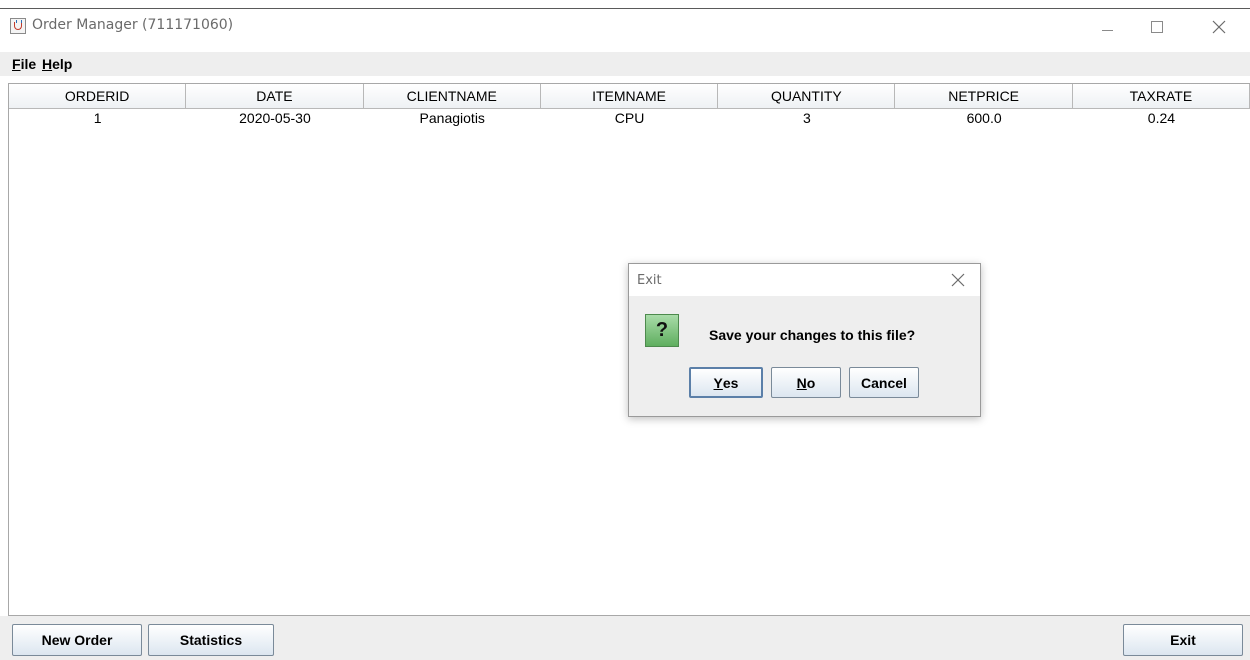 This screenshot has height=660, width=1250. What do you see at coordinates (452, 118) in the screenshot?
I see `table-cell-clientname: Panagiotis` at bounding box center [452, 118].